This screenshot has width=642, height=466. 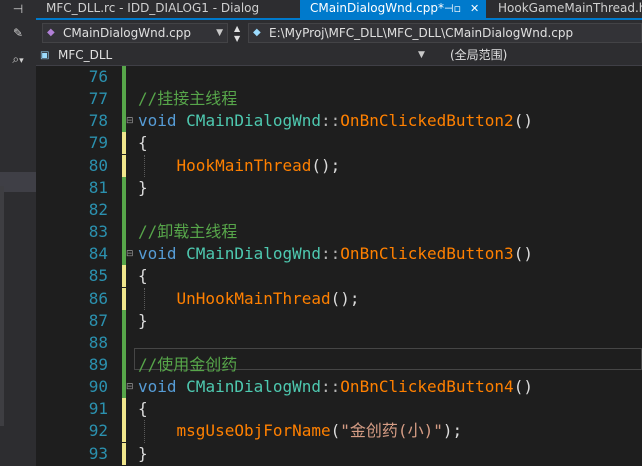 I want to click on tab-label: HookGameMainThread.h, so click(x=570, y=8).